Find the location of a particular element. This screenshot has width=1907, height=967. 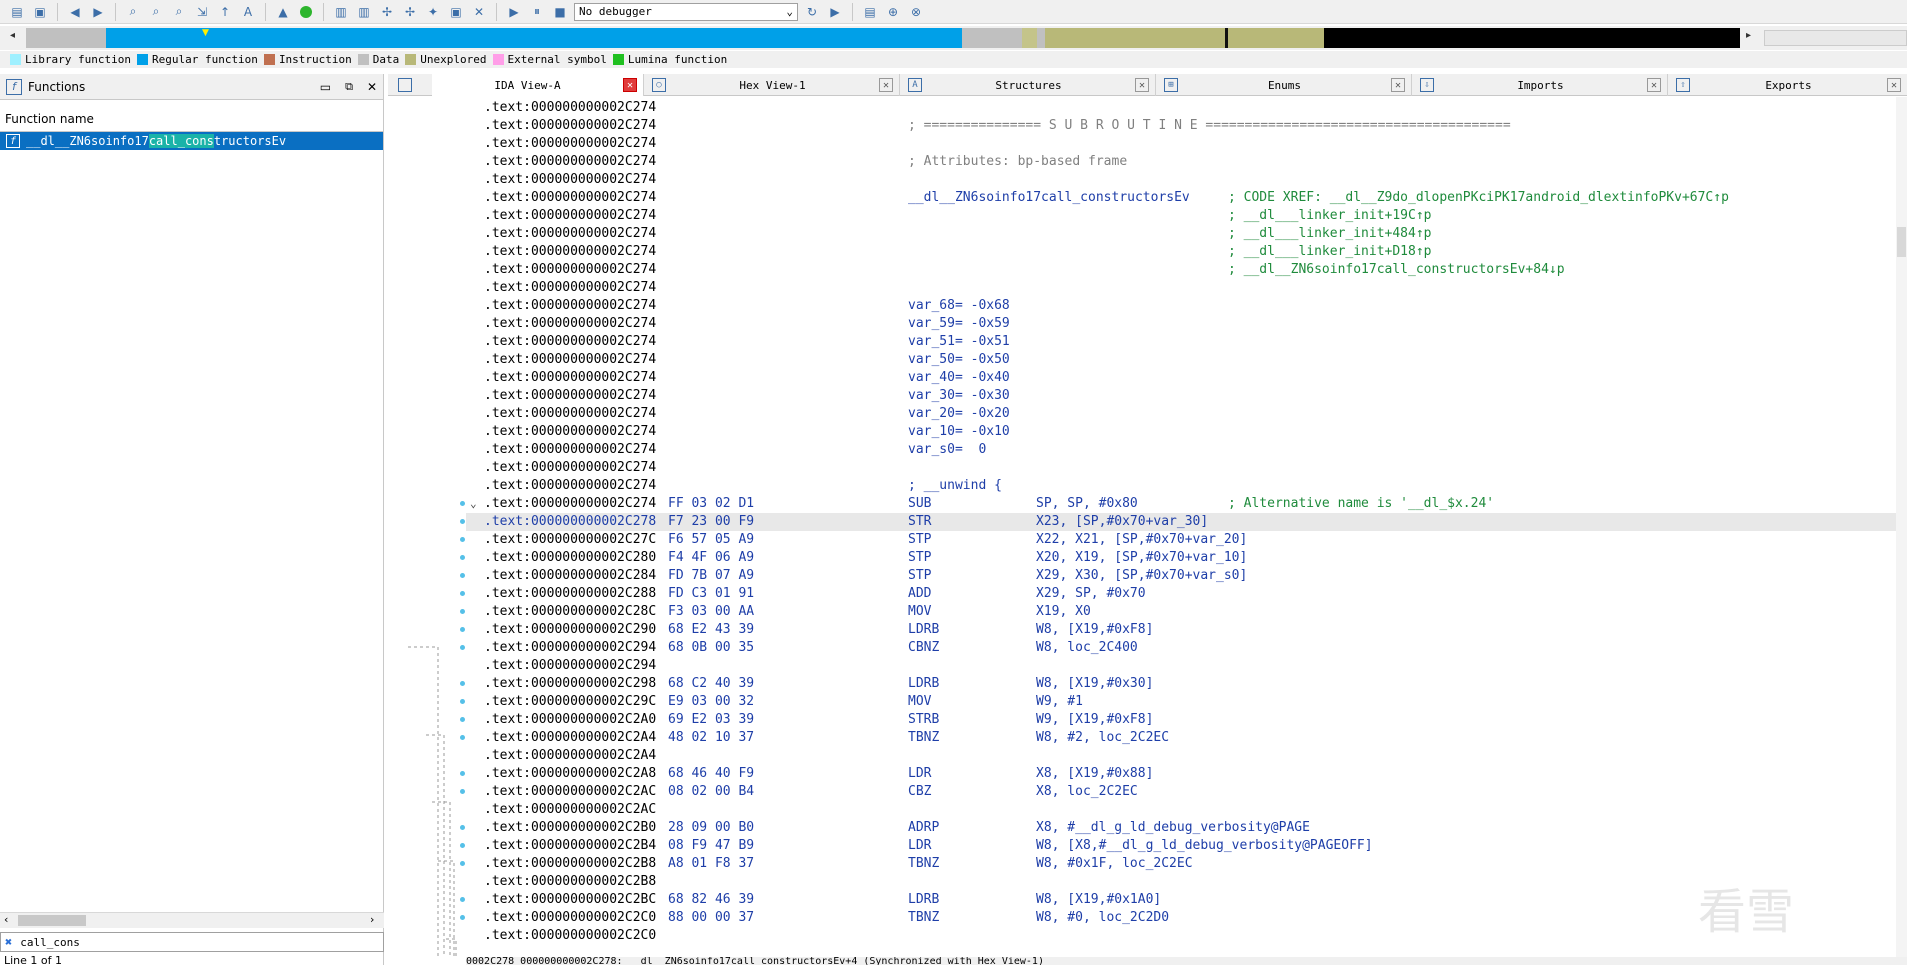

instruction-operands: X23, [SP,#0x70+var_30] is located at coordinates (1122, 522).